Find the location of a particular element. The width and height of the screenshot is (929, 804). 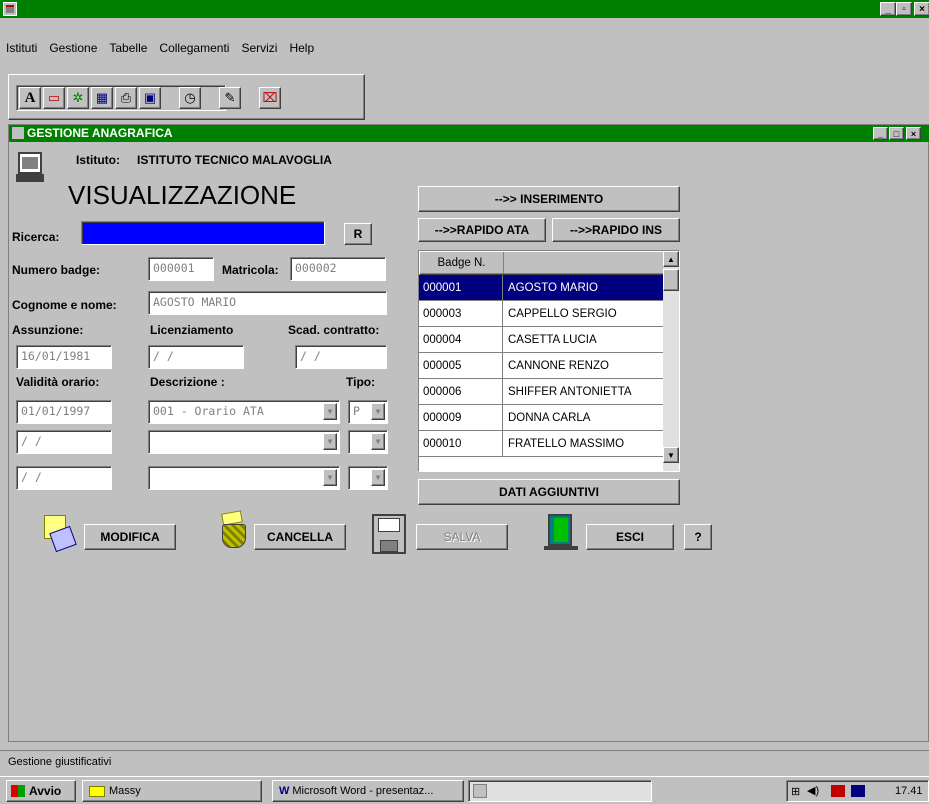

form-icon is located at coordinates (31, 168).